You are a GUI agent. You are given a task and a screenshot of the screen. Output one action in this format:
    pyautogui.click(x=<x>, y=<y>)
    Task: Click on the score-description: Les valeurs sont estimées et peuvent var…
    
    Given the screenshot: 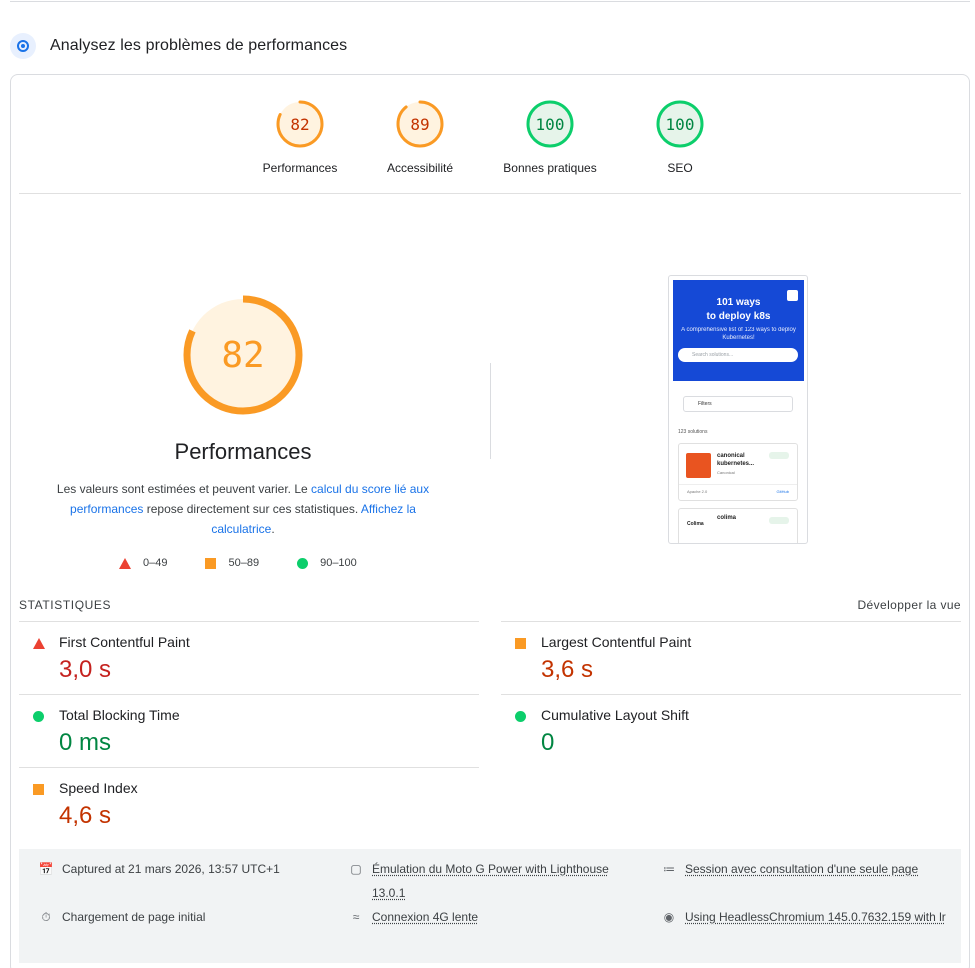 What is the action you would take?
    pyautogui.click(x=243, y=509)
    